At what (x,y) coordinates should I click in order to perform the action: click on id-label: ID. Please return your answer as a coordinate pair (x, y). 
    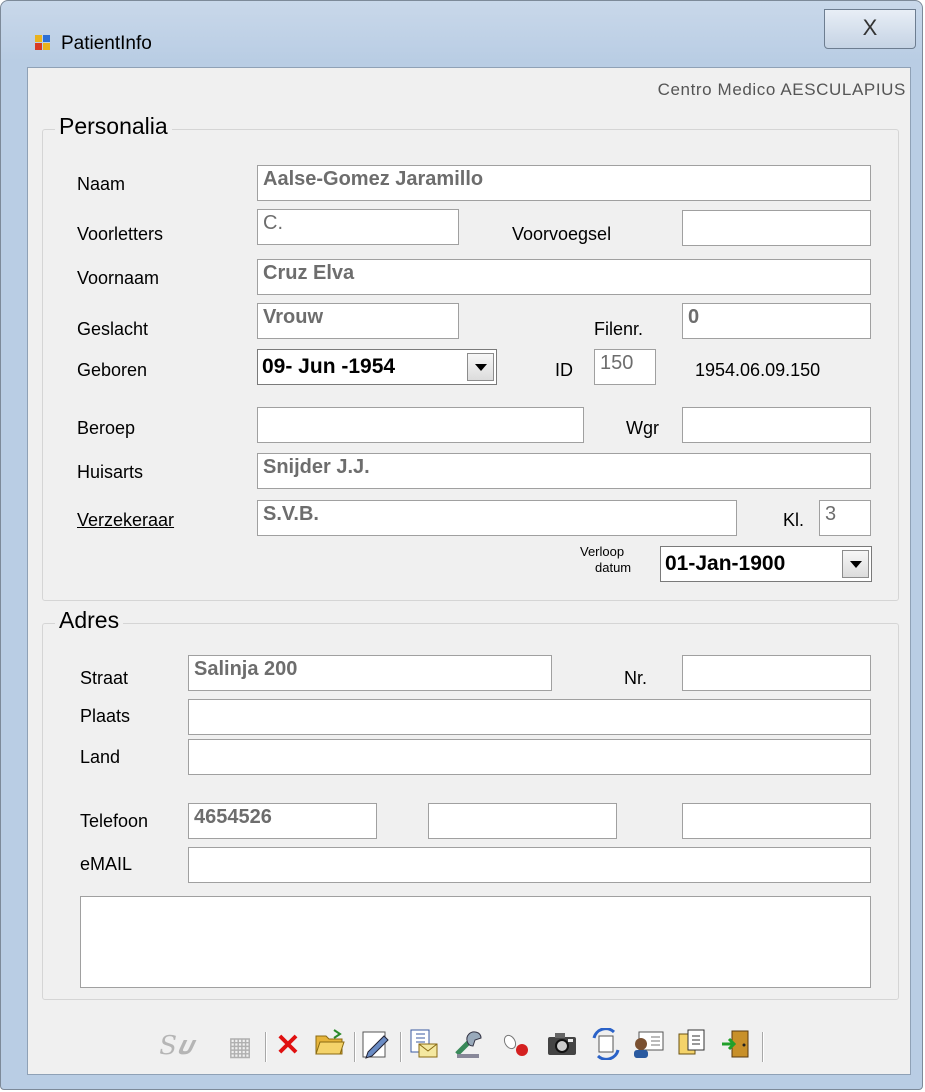
    Looking at the image, I should click on (564, 370).